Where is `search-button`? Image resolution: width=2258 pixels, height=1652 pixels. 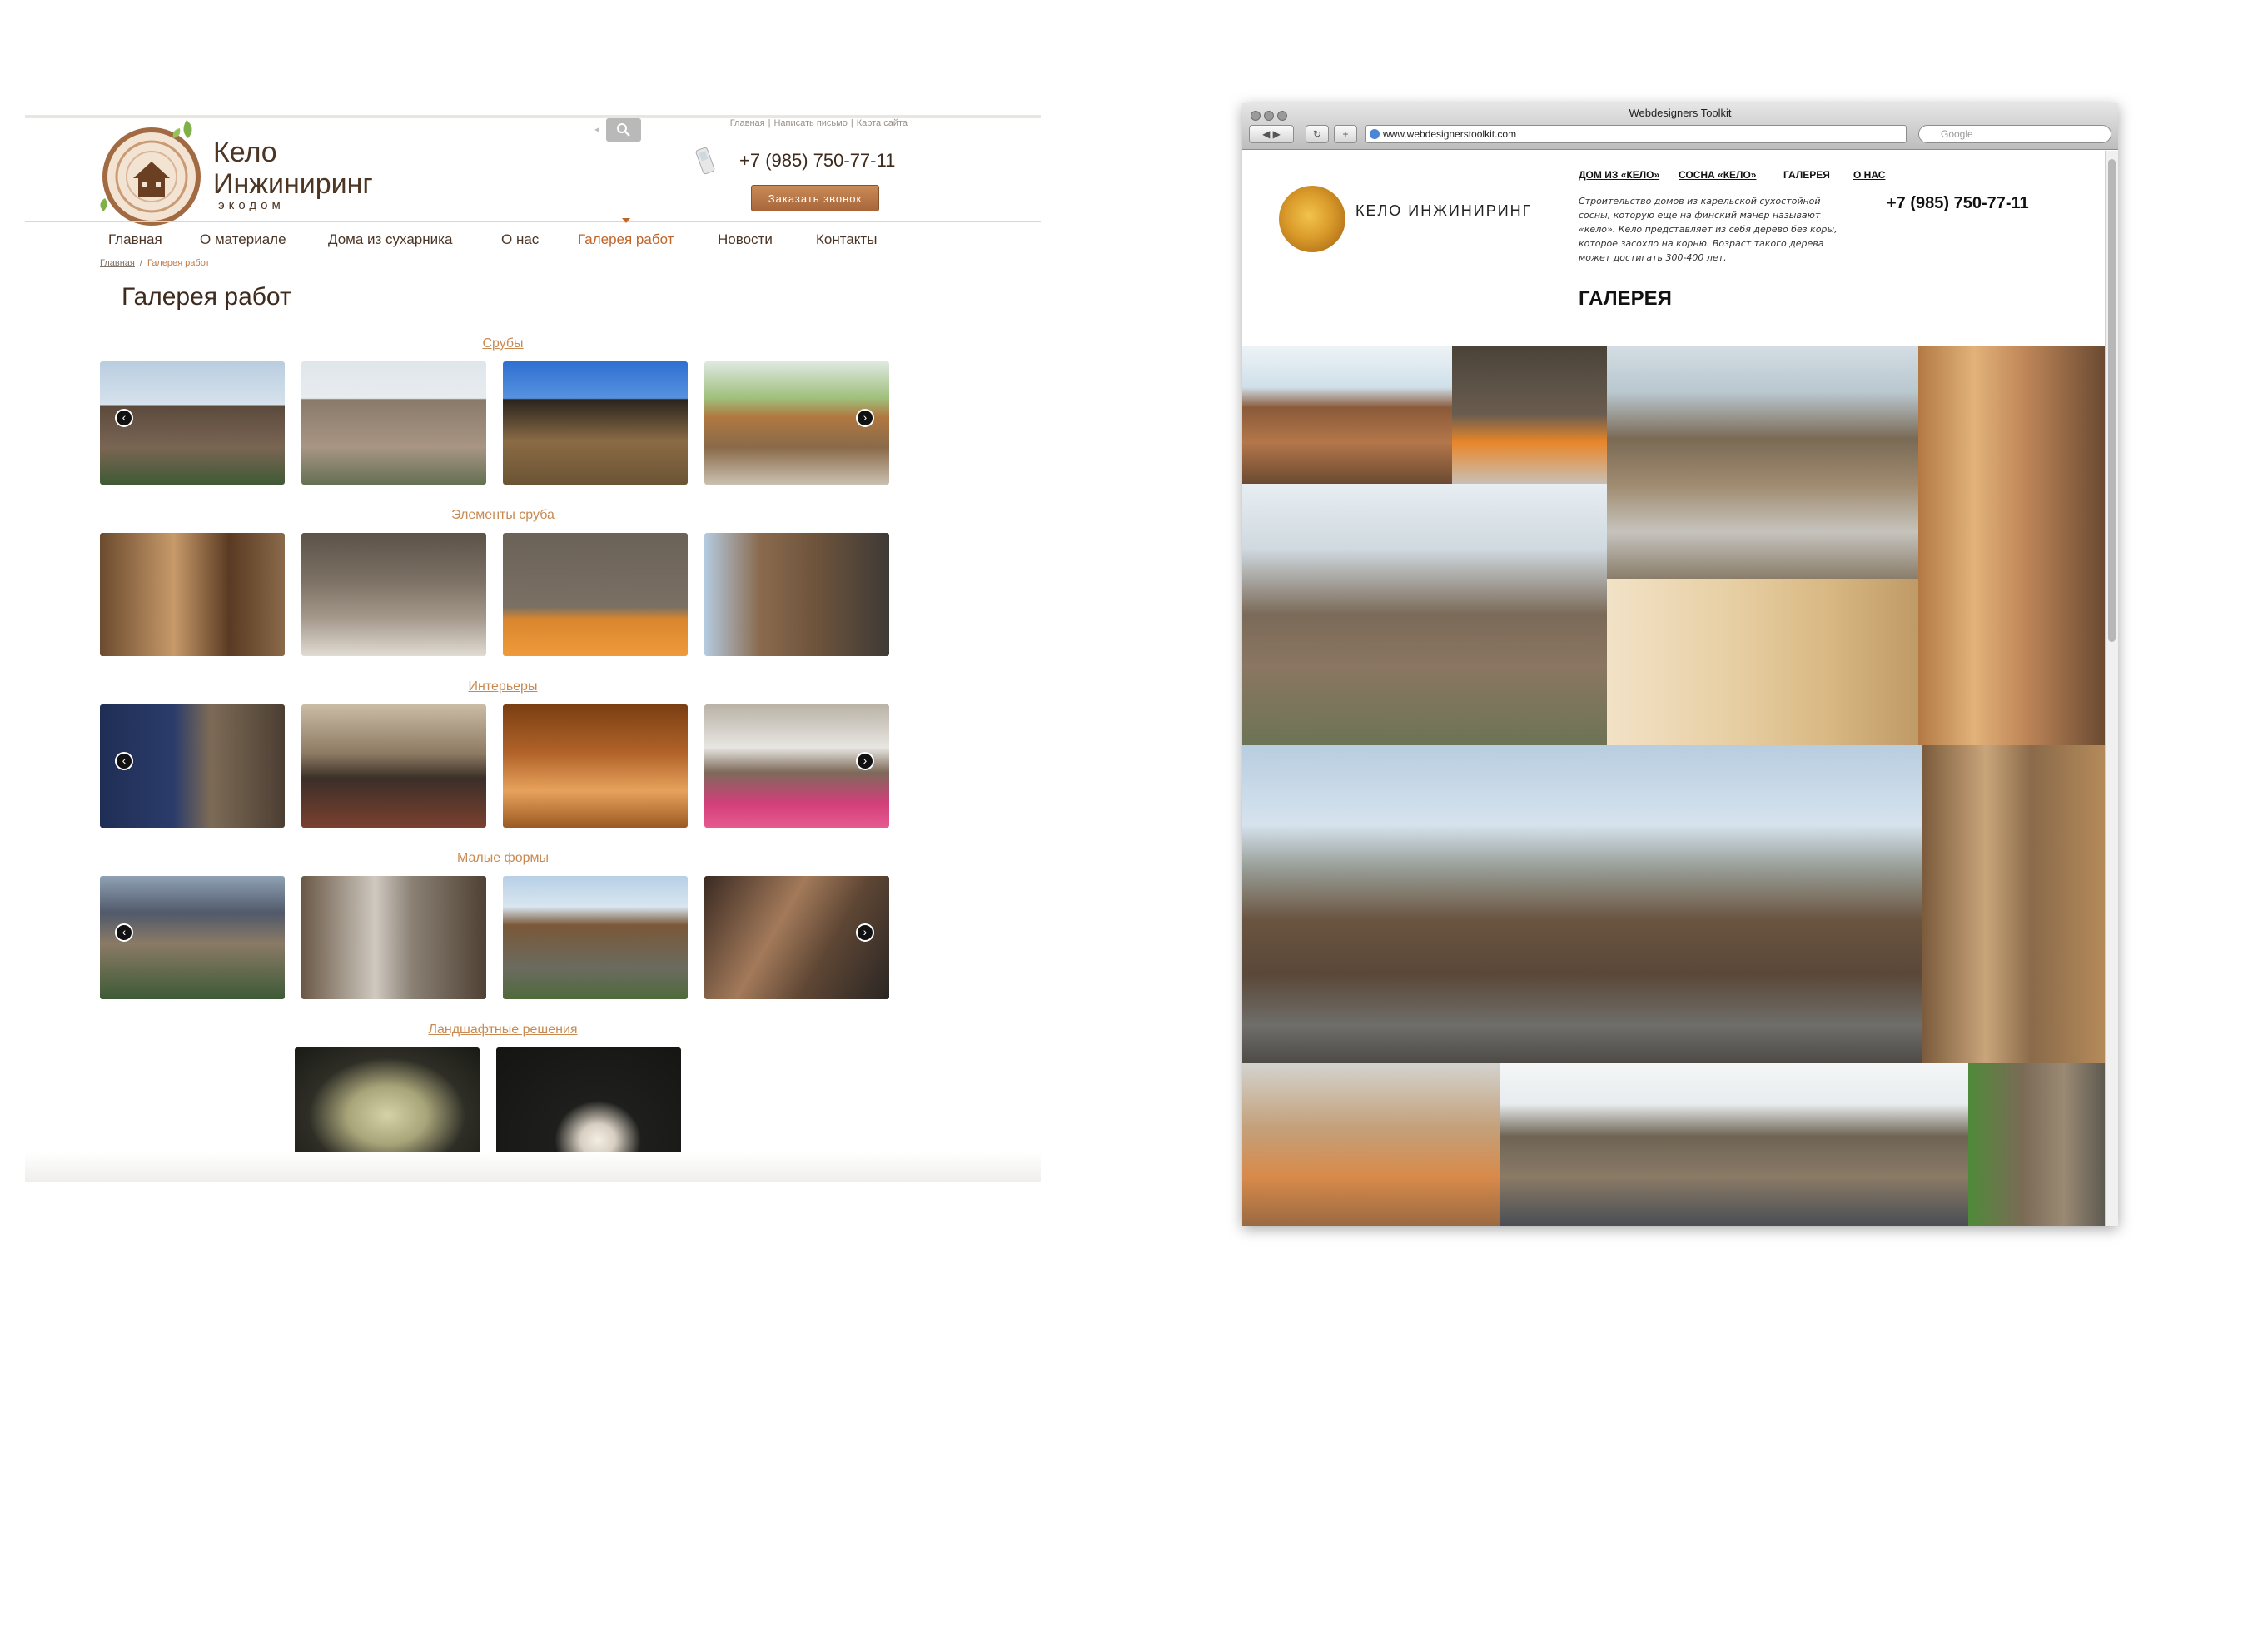
search-button is located at coordinates (624, 130).